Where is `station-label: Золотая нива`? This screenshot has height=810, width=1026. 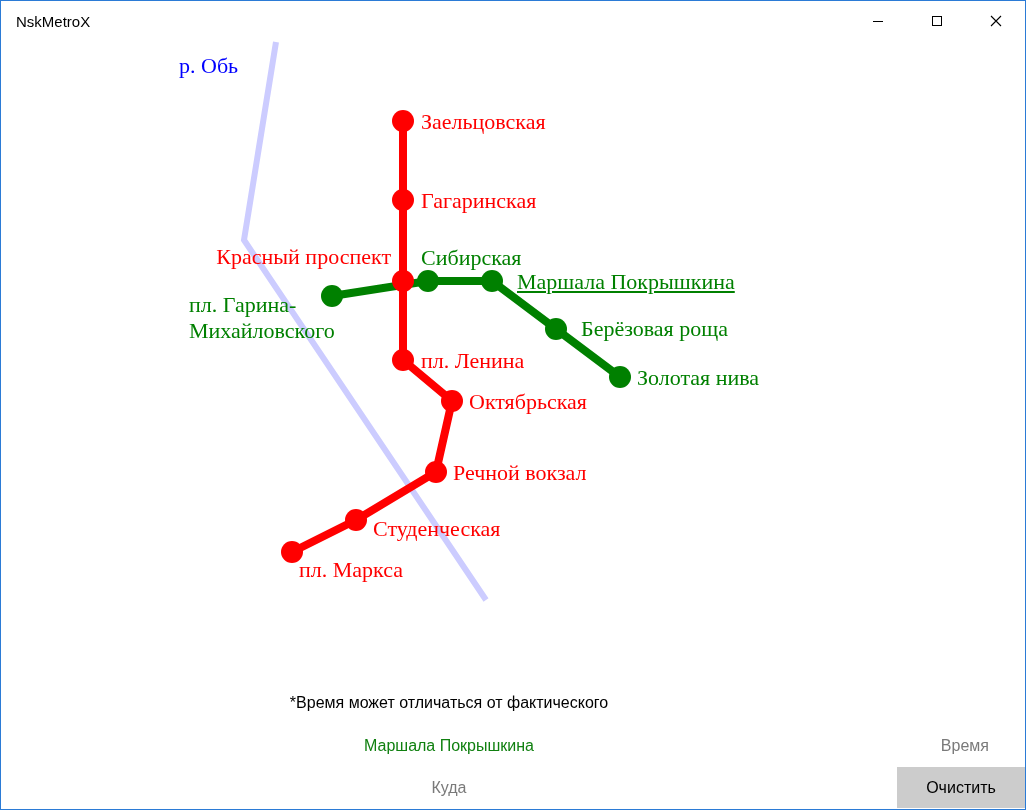
station-label: Золотая нива is located at coordinates (698, 378).